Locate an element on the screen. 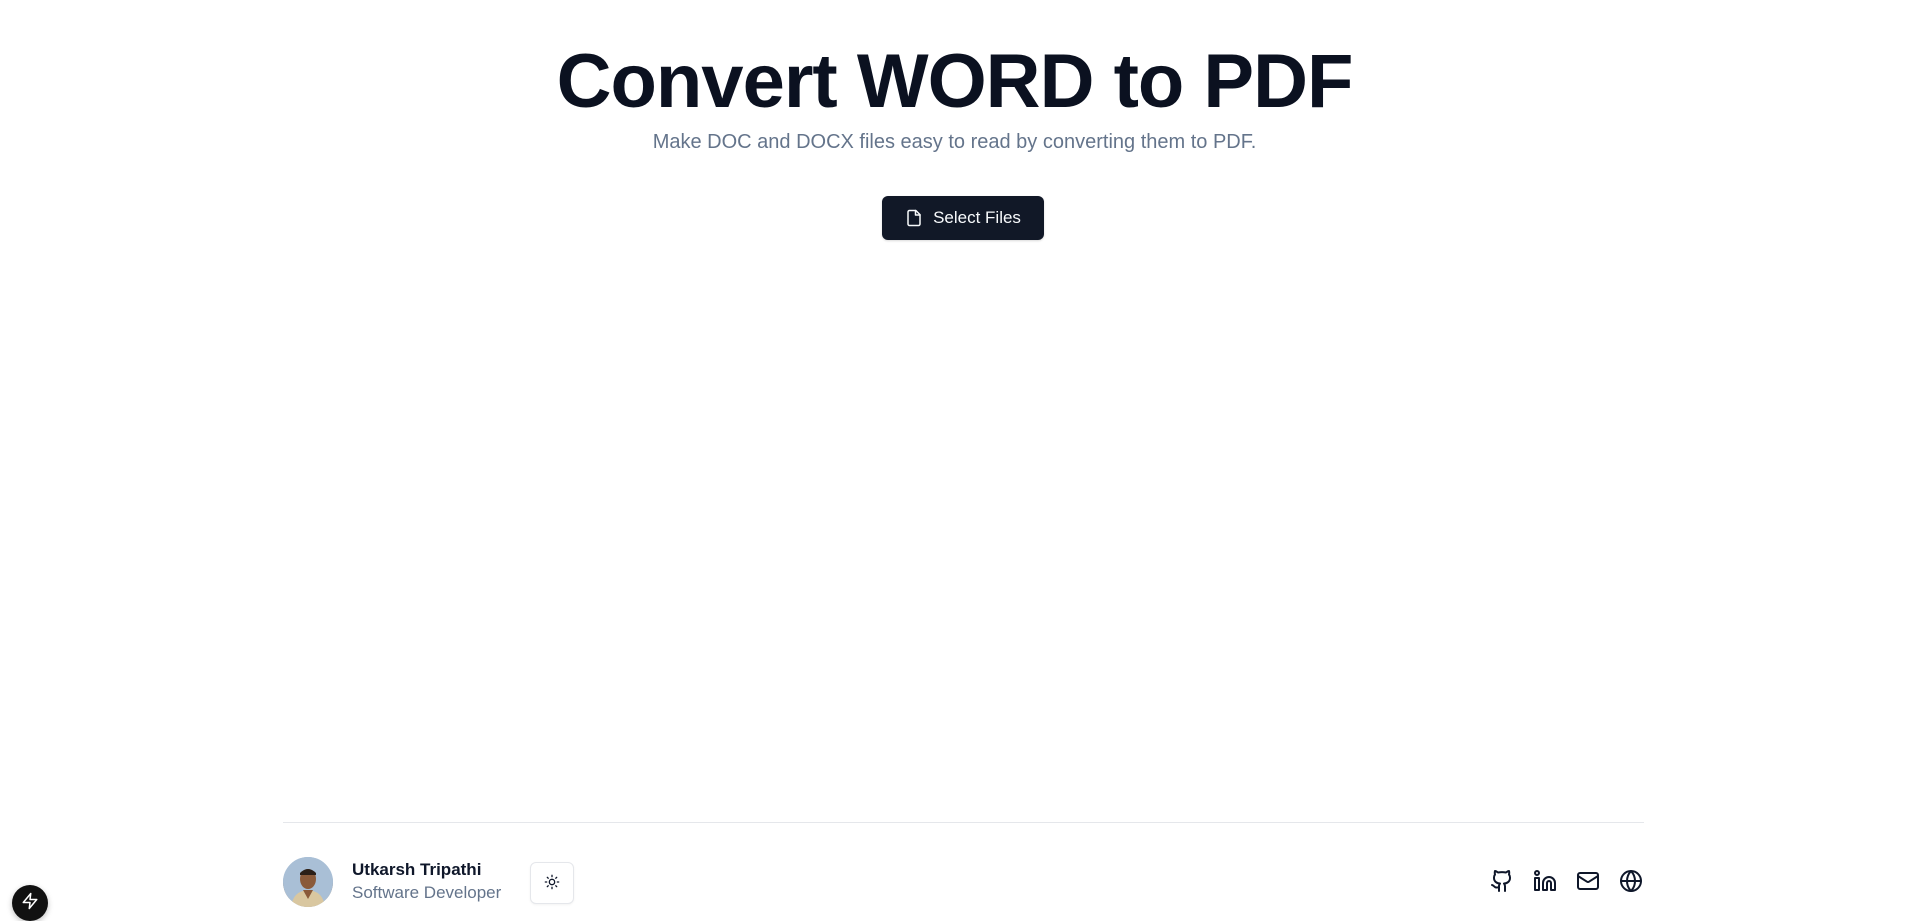 Image resolution: width=1909 pixels, height=921 pixels. file-icon is located at coordinates (914, 218).